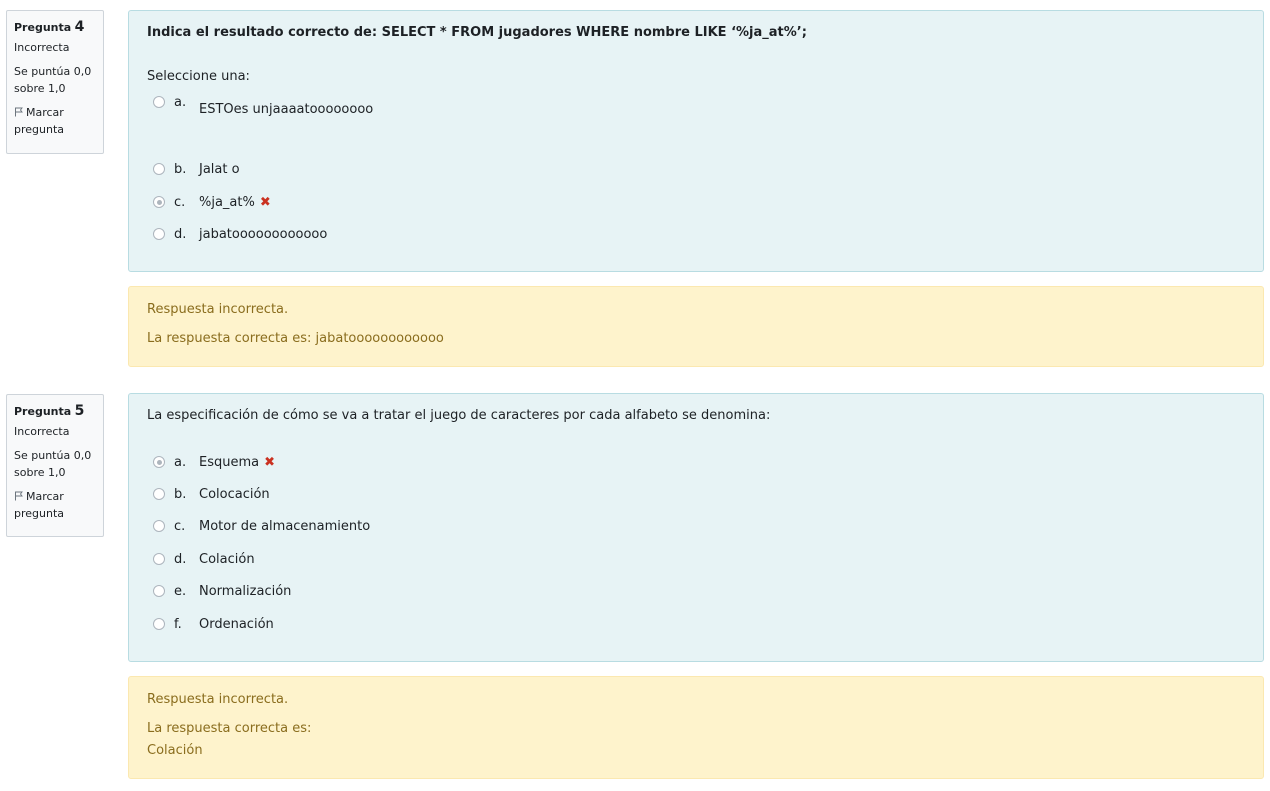 The image size is (1270, 791). Describe the element at coordinates (229, 728) in the screenshot. I see `feedback-correct-label: La respuesta correcta es:` at that location.